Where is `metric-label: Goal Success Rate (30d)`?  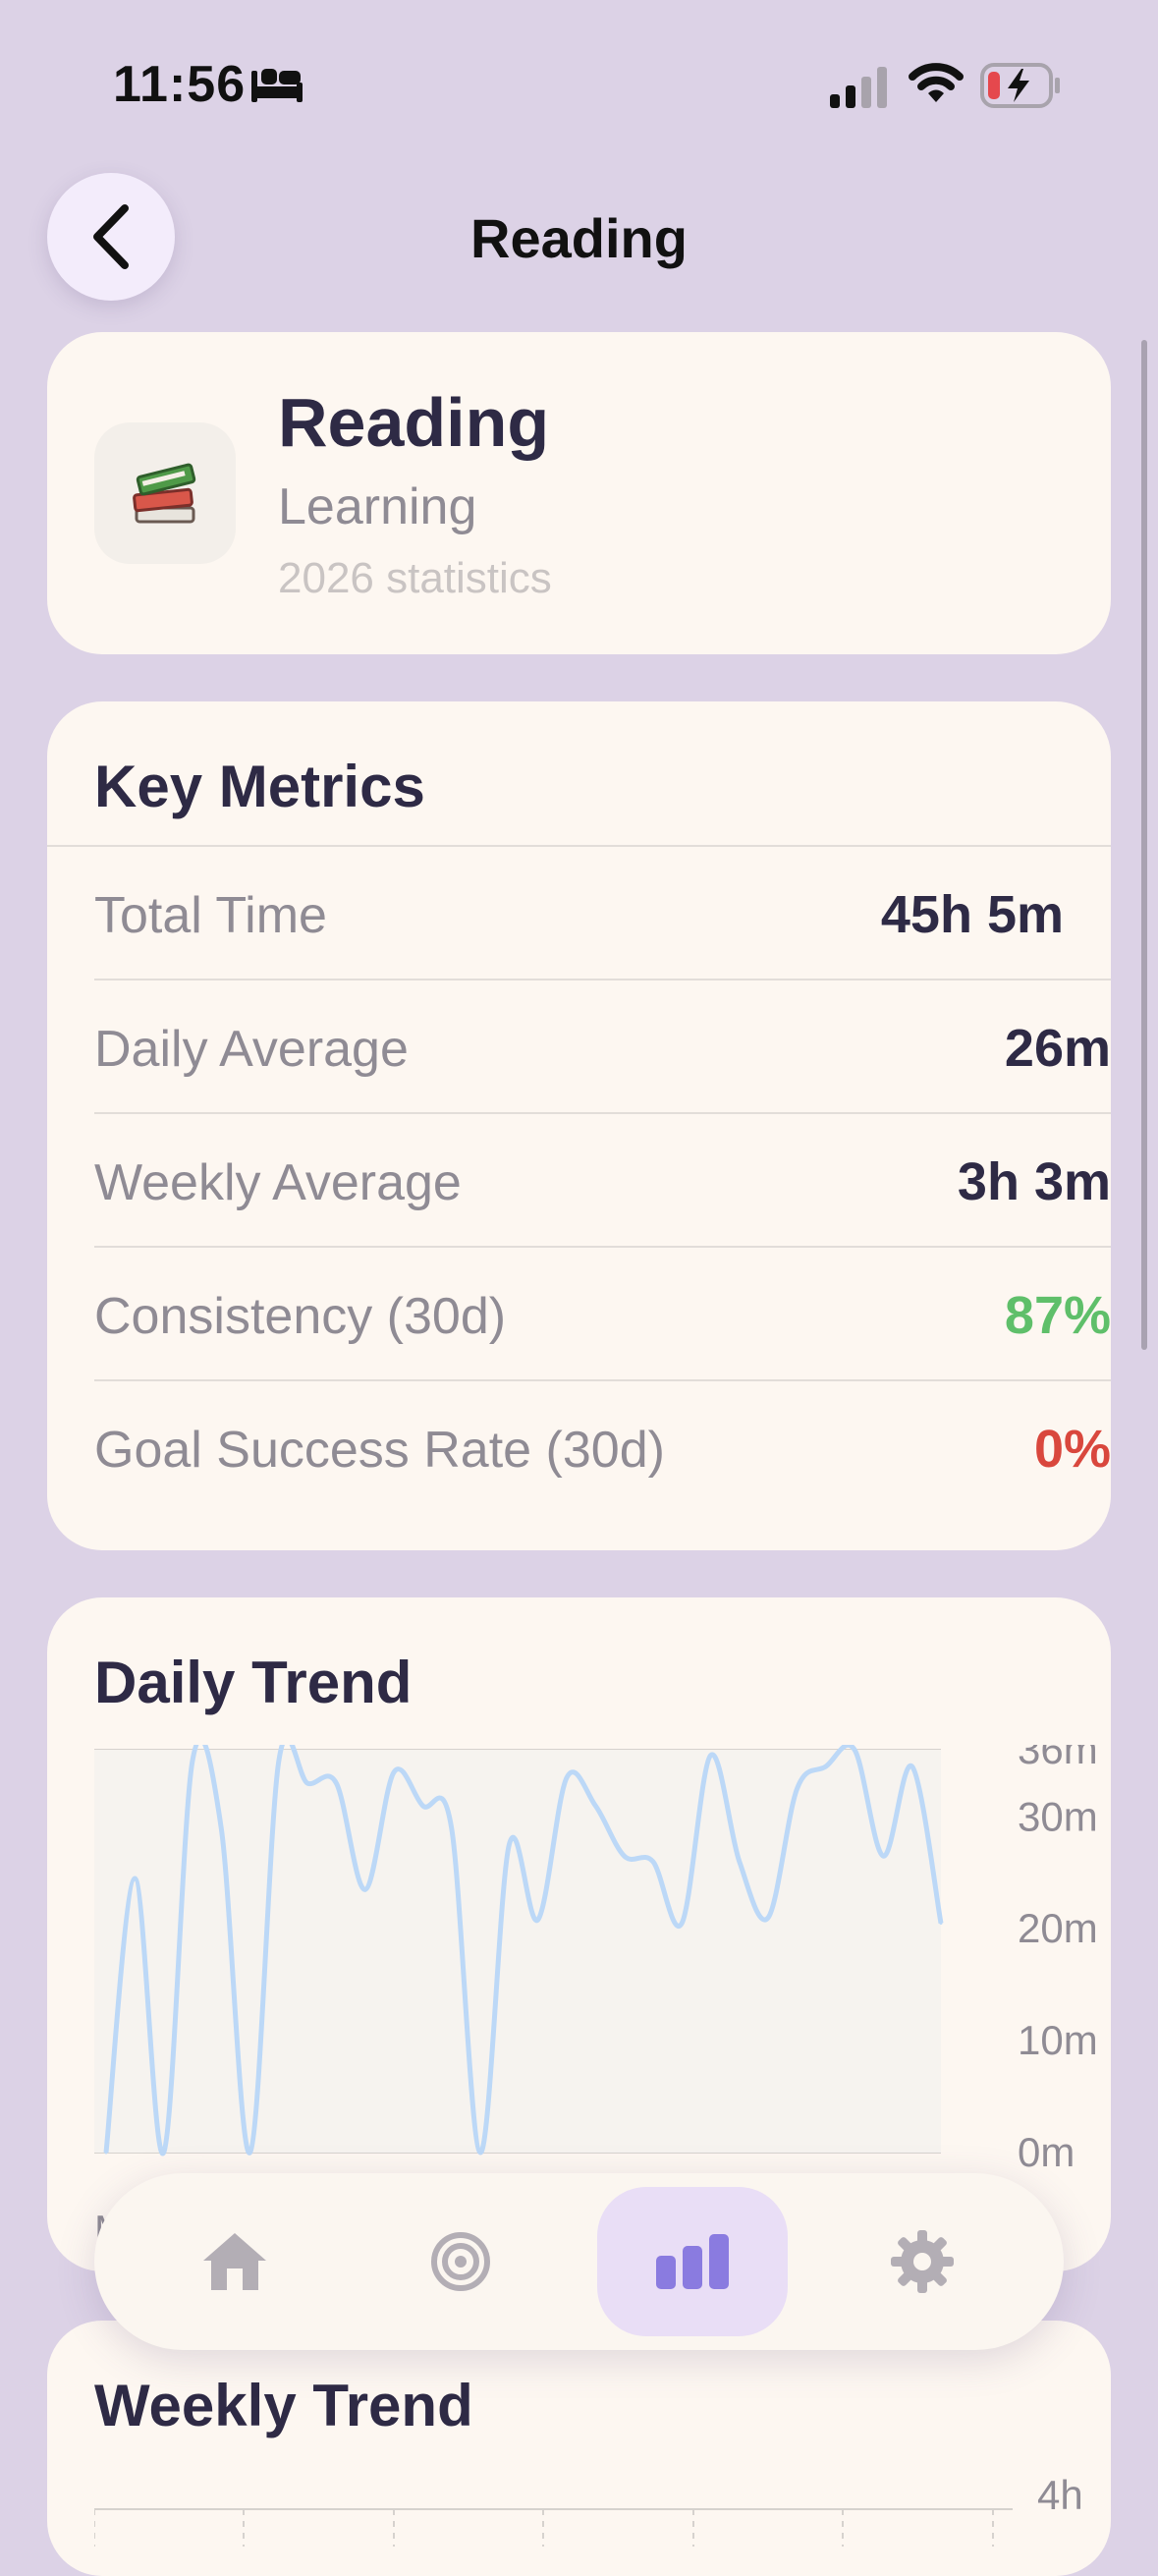
metric-label: Goal Success Rate (30d) is located at coordinates (379, 1450).